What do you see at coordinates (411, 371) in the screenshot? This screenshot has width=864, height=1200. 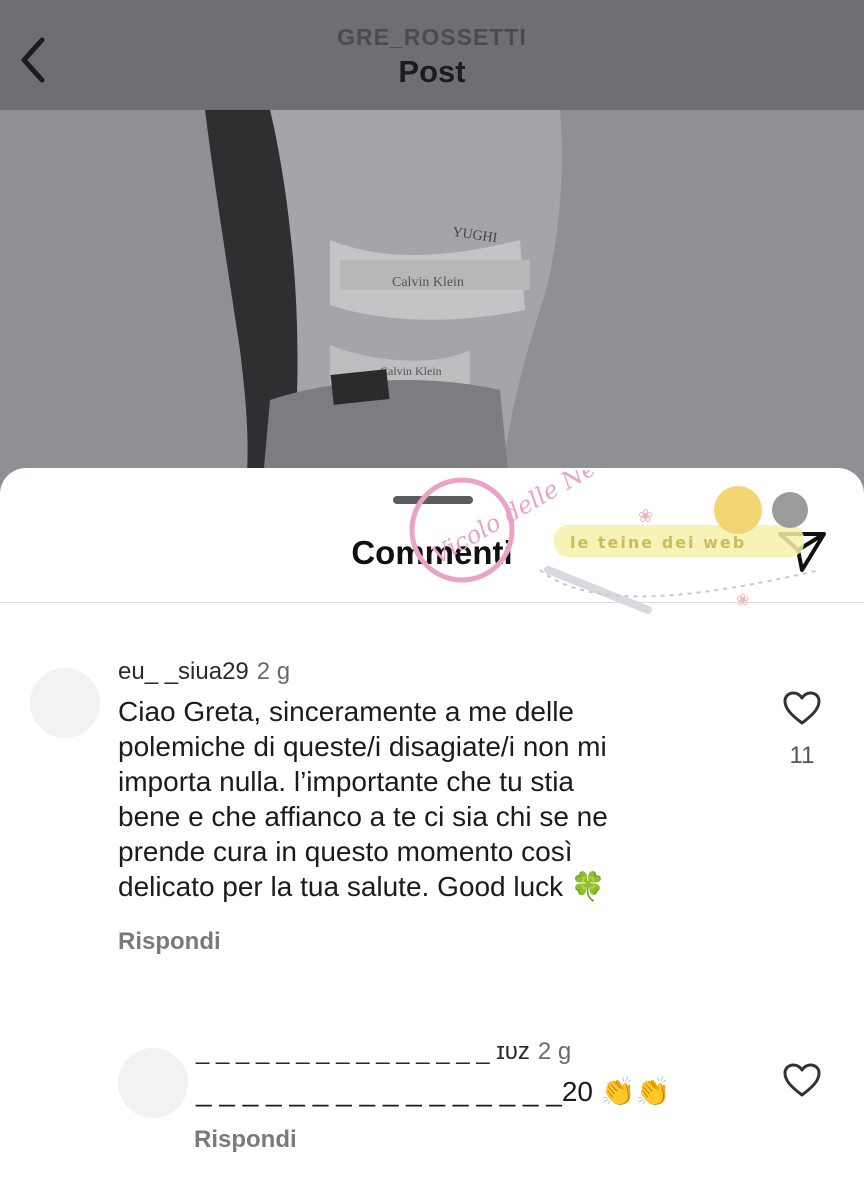 I see `waistband-brand-2: Calvin Klein` at bounding box center [411, 371].